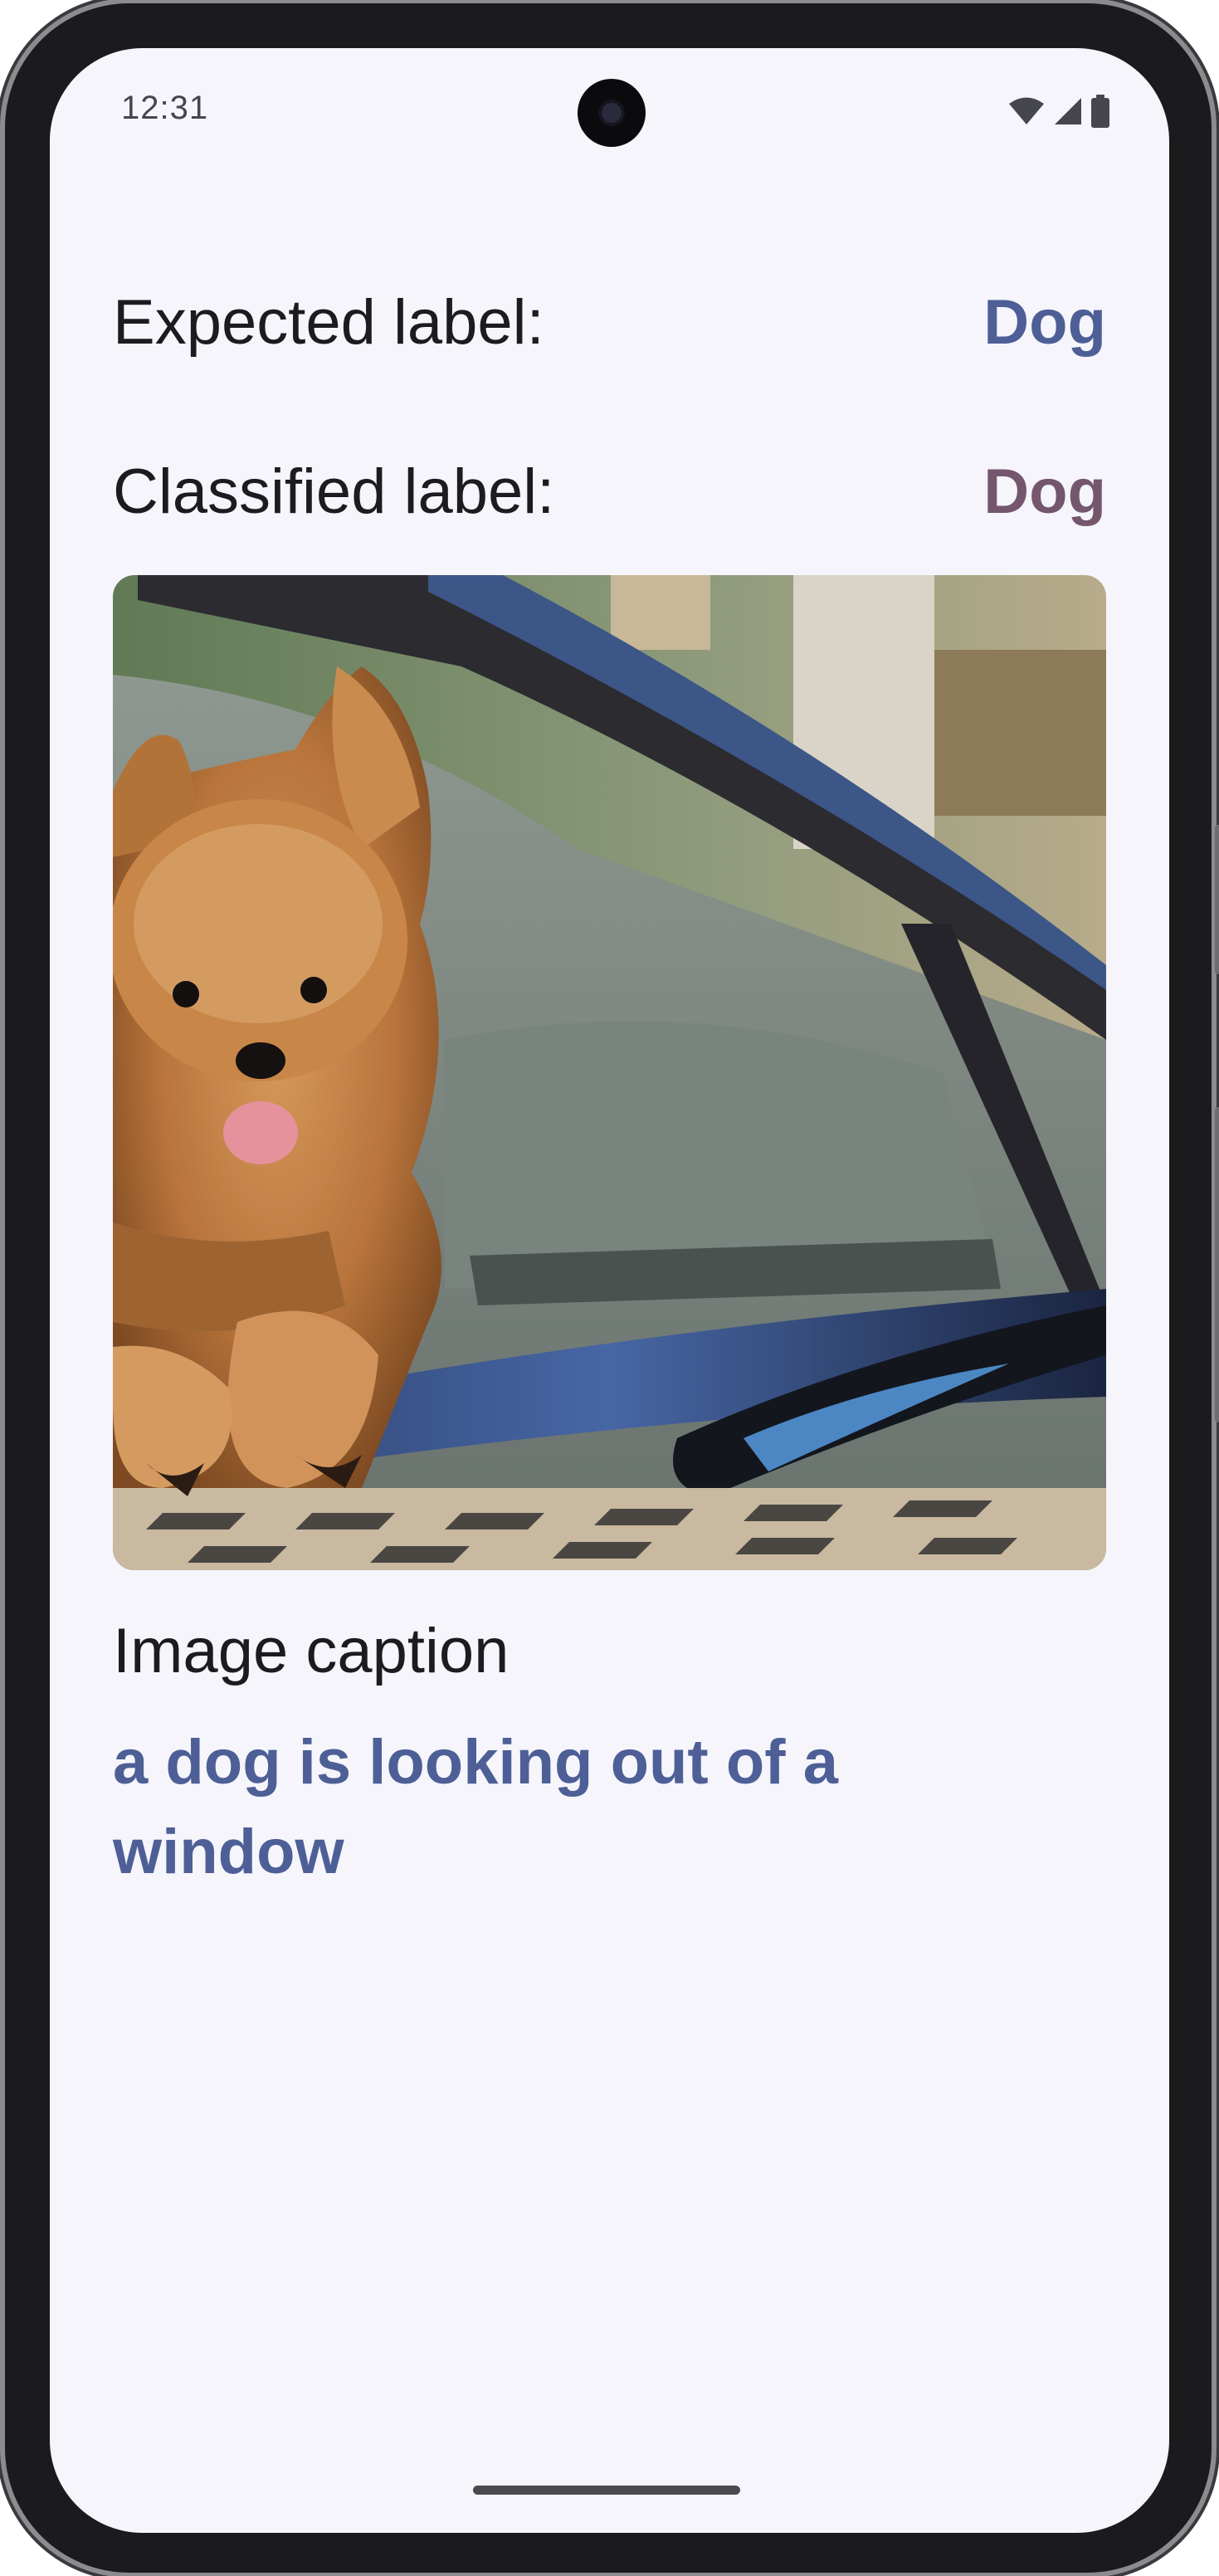 Image resolution: width=1219 pixels, height=2576 pixels. What do you see at coordinates (312, 1651) in the screenshot?
I see `image-caption-title: Image caption` at bounding box center [312, 1651].